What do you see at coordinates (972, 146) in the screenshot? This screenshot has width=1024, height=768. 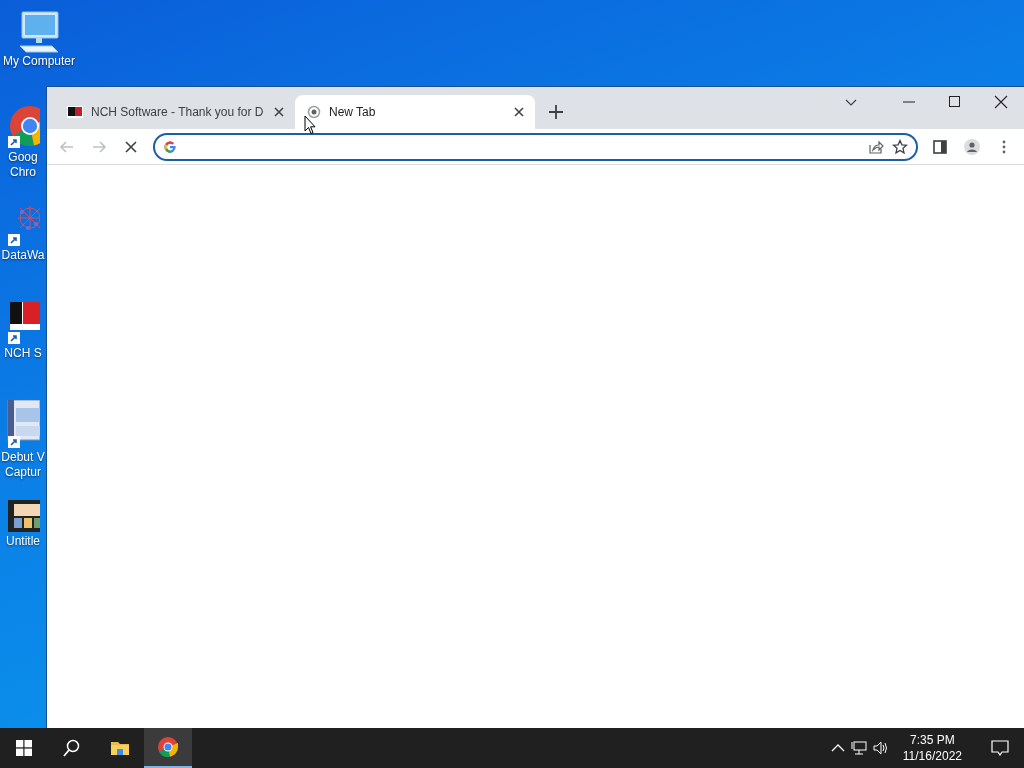 I see `person-icon` at bounding box center [972, 146].